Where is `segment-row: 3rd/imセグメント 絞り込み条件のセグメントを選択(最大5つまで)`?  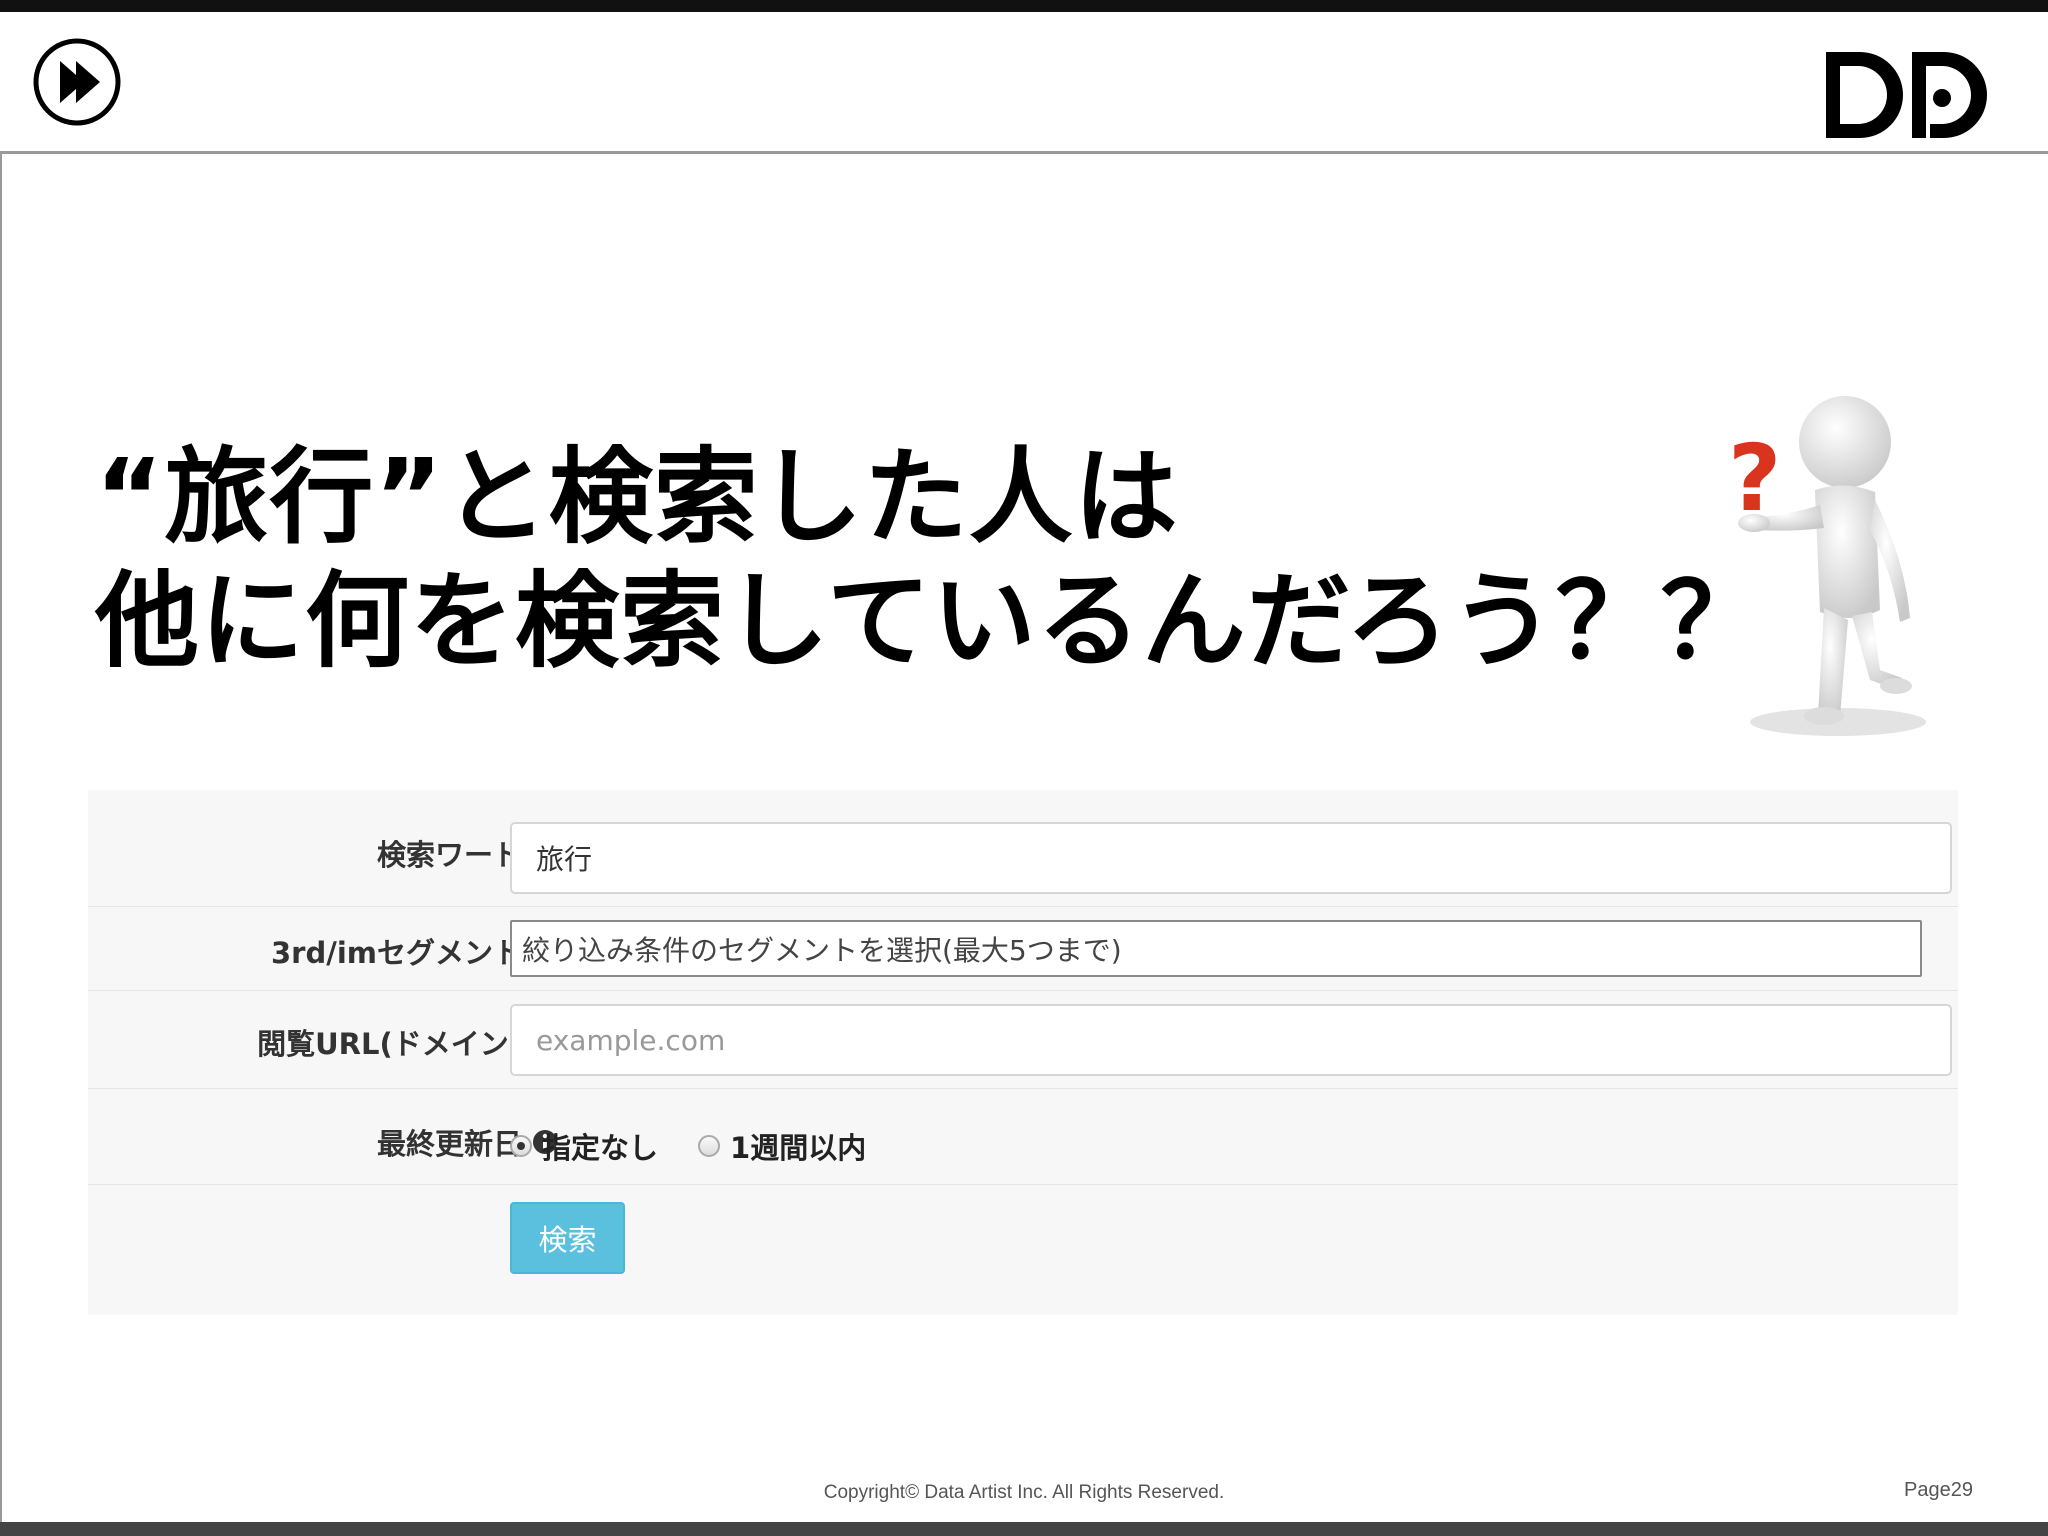 segment-row: 3rd/imセグメント 絞り込み条件のセグメントを選択(最大5つまで) is located at coordinates (1023, 949).